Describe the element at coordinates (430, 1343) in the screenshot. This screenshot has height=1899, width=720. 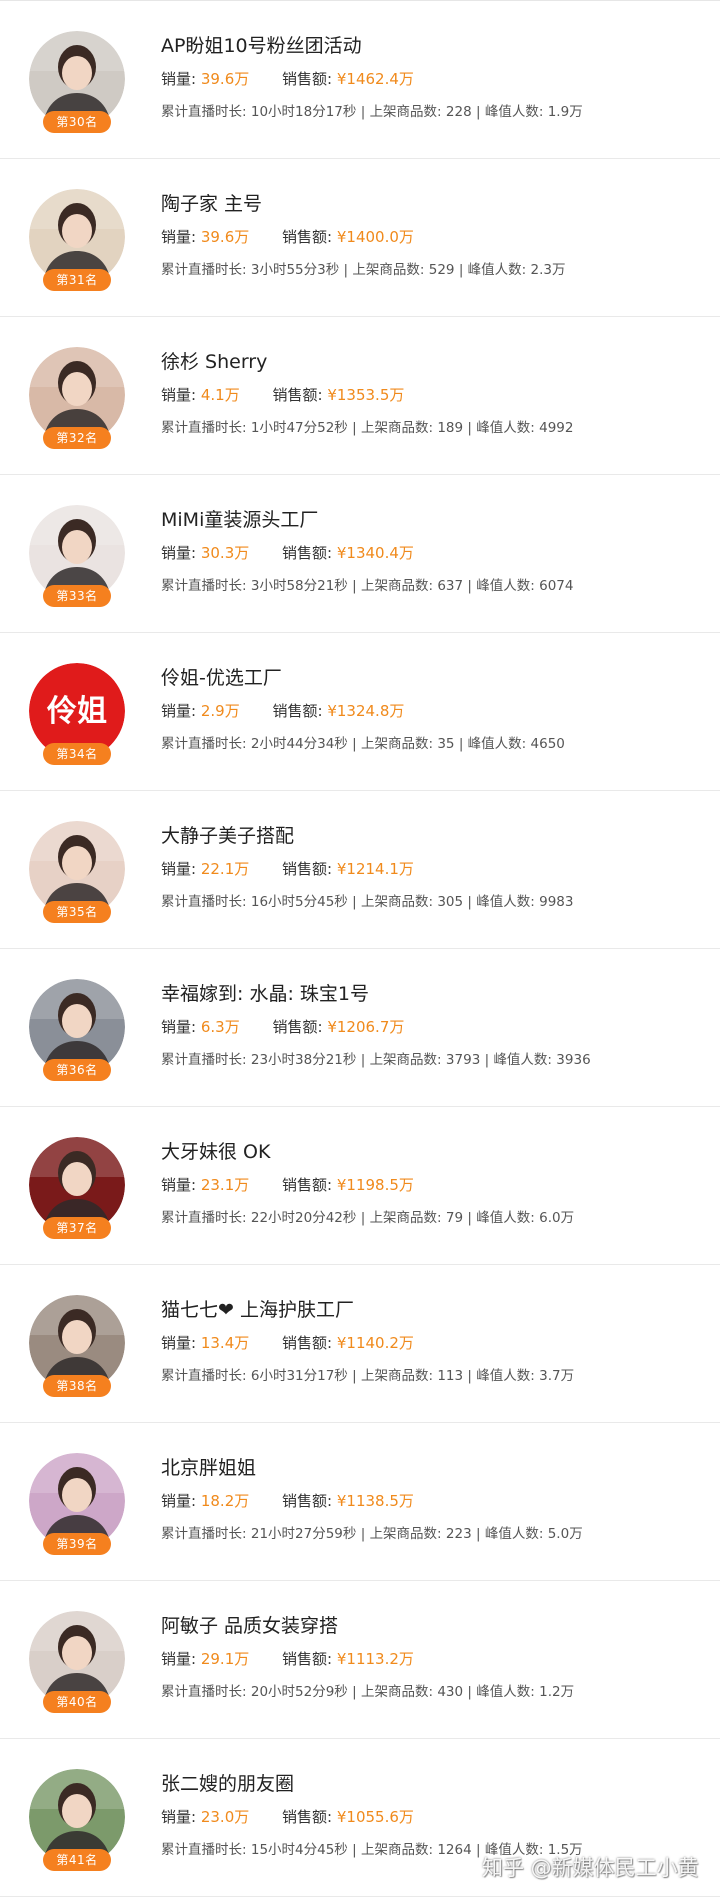
I see `sales-line: 销量: 13.4万 销售额: ¥1140.2万` at that location.